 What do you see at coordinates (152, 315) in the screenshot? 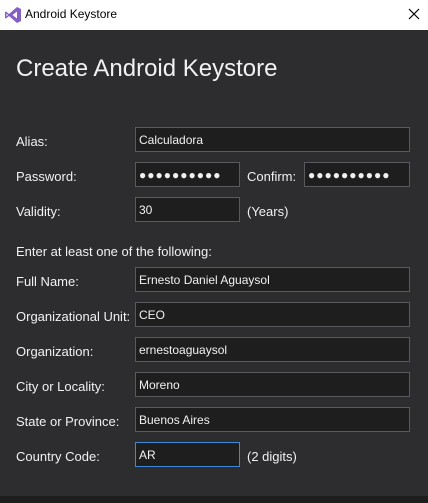
I see `org-unit-value: CEO` at bounding box center [152, 315].